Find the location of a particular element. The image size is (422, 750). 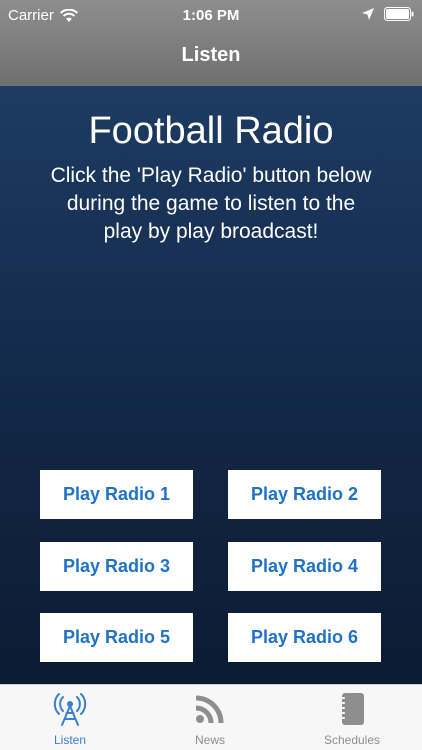

play-radio-6-button: Play Radio 6 is located at coordinates (304, 637).